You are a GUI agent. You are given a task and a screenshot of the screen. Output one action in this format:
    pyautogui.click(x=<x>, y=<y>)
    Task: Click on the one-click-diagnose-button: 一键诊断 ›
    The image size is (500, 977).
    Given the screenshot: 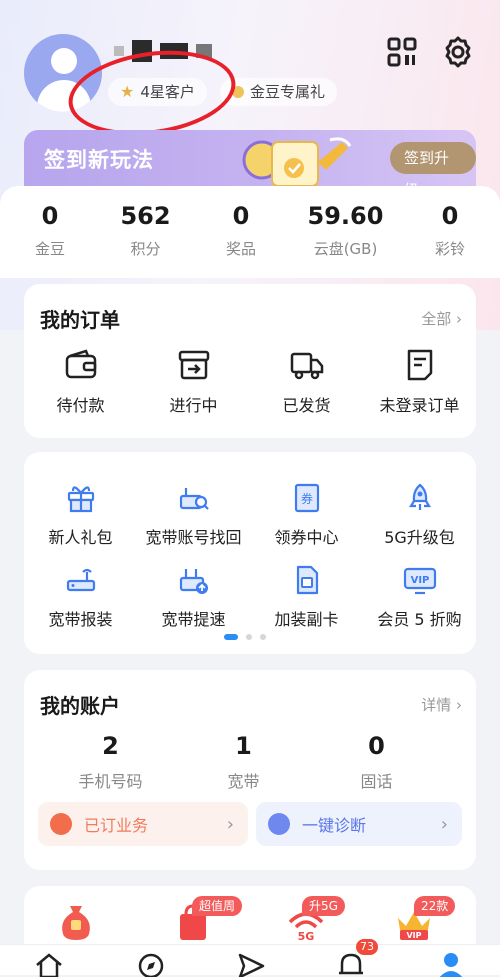 What is the action you would take?
    pyautogui.click(x=359, y=824)
    